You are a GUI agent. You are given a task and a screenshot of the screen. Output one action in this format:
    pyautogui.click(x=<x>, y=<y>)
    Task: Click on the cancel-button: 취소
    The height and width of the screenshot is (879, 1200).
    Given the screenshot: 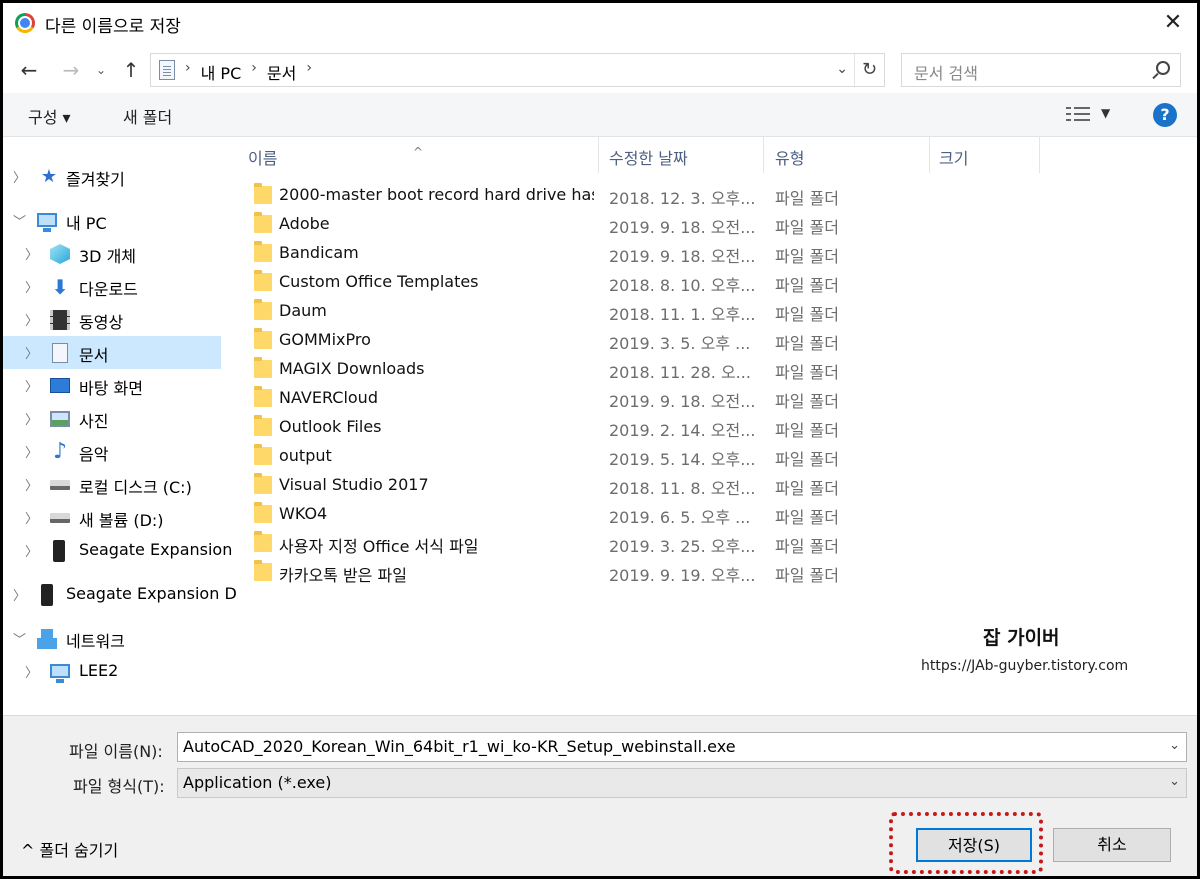 What is the action you would take?
    pyautogui.click(x=1112, y=845)
    